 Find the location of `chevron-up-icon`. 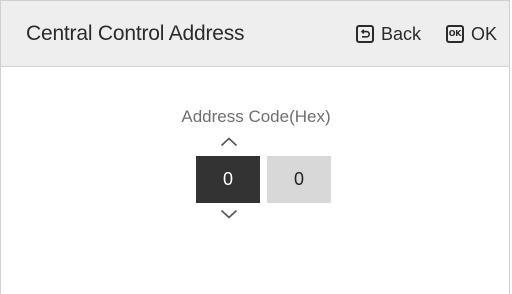

chevron-up-icon is located at coordinates (229, 142).